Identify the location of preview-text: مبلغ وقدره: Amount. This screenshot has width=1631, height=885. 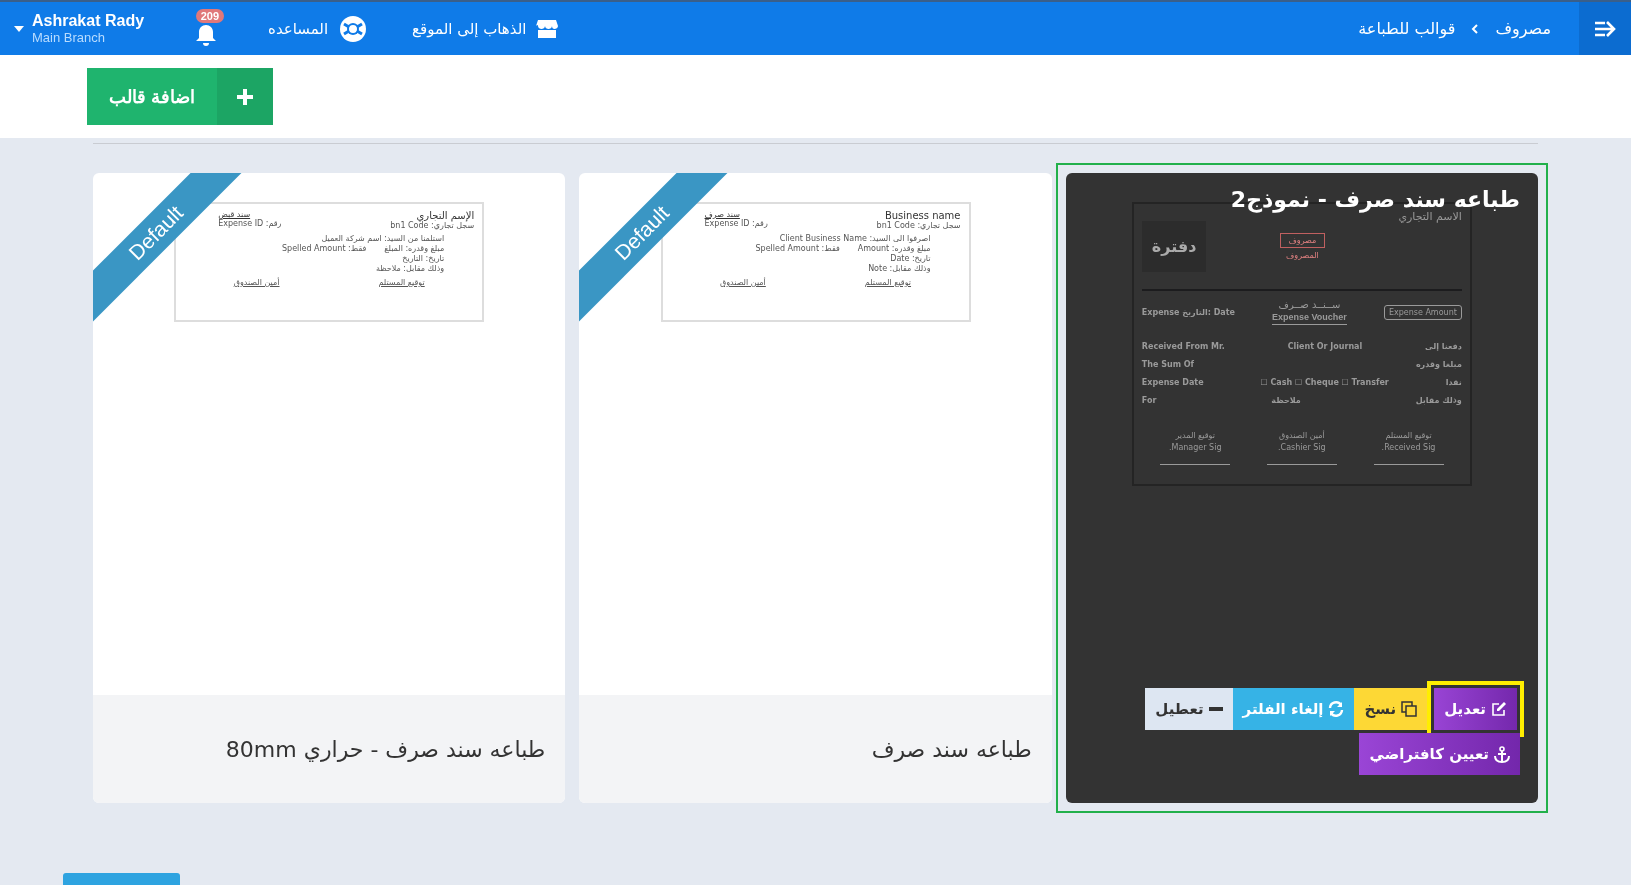
(894, 249).